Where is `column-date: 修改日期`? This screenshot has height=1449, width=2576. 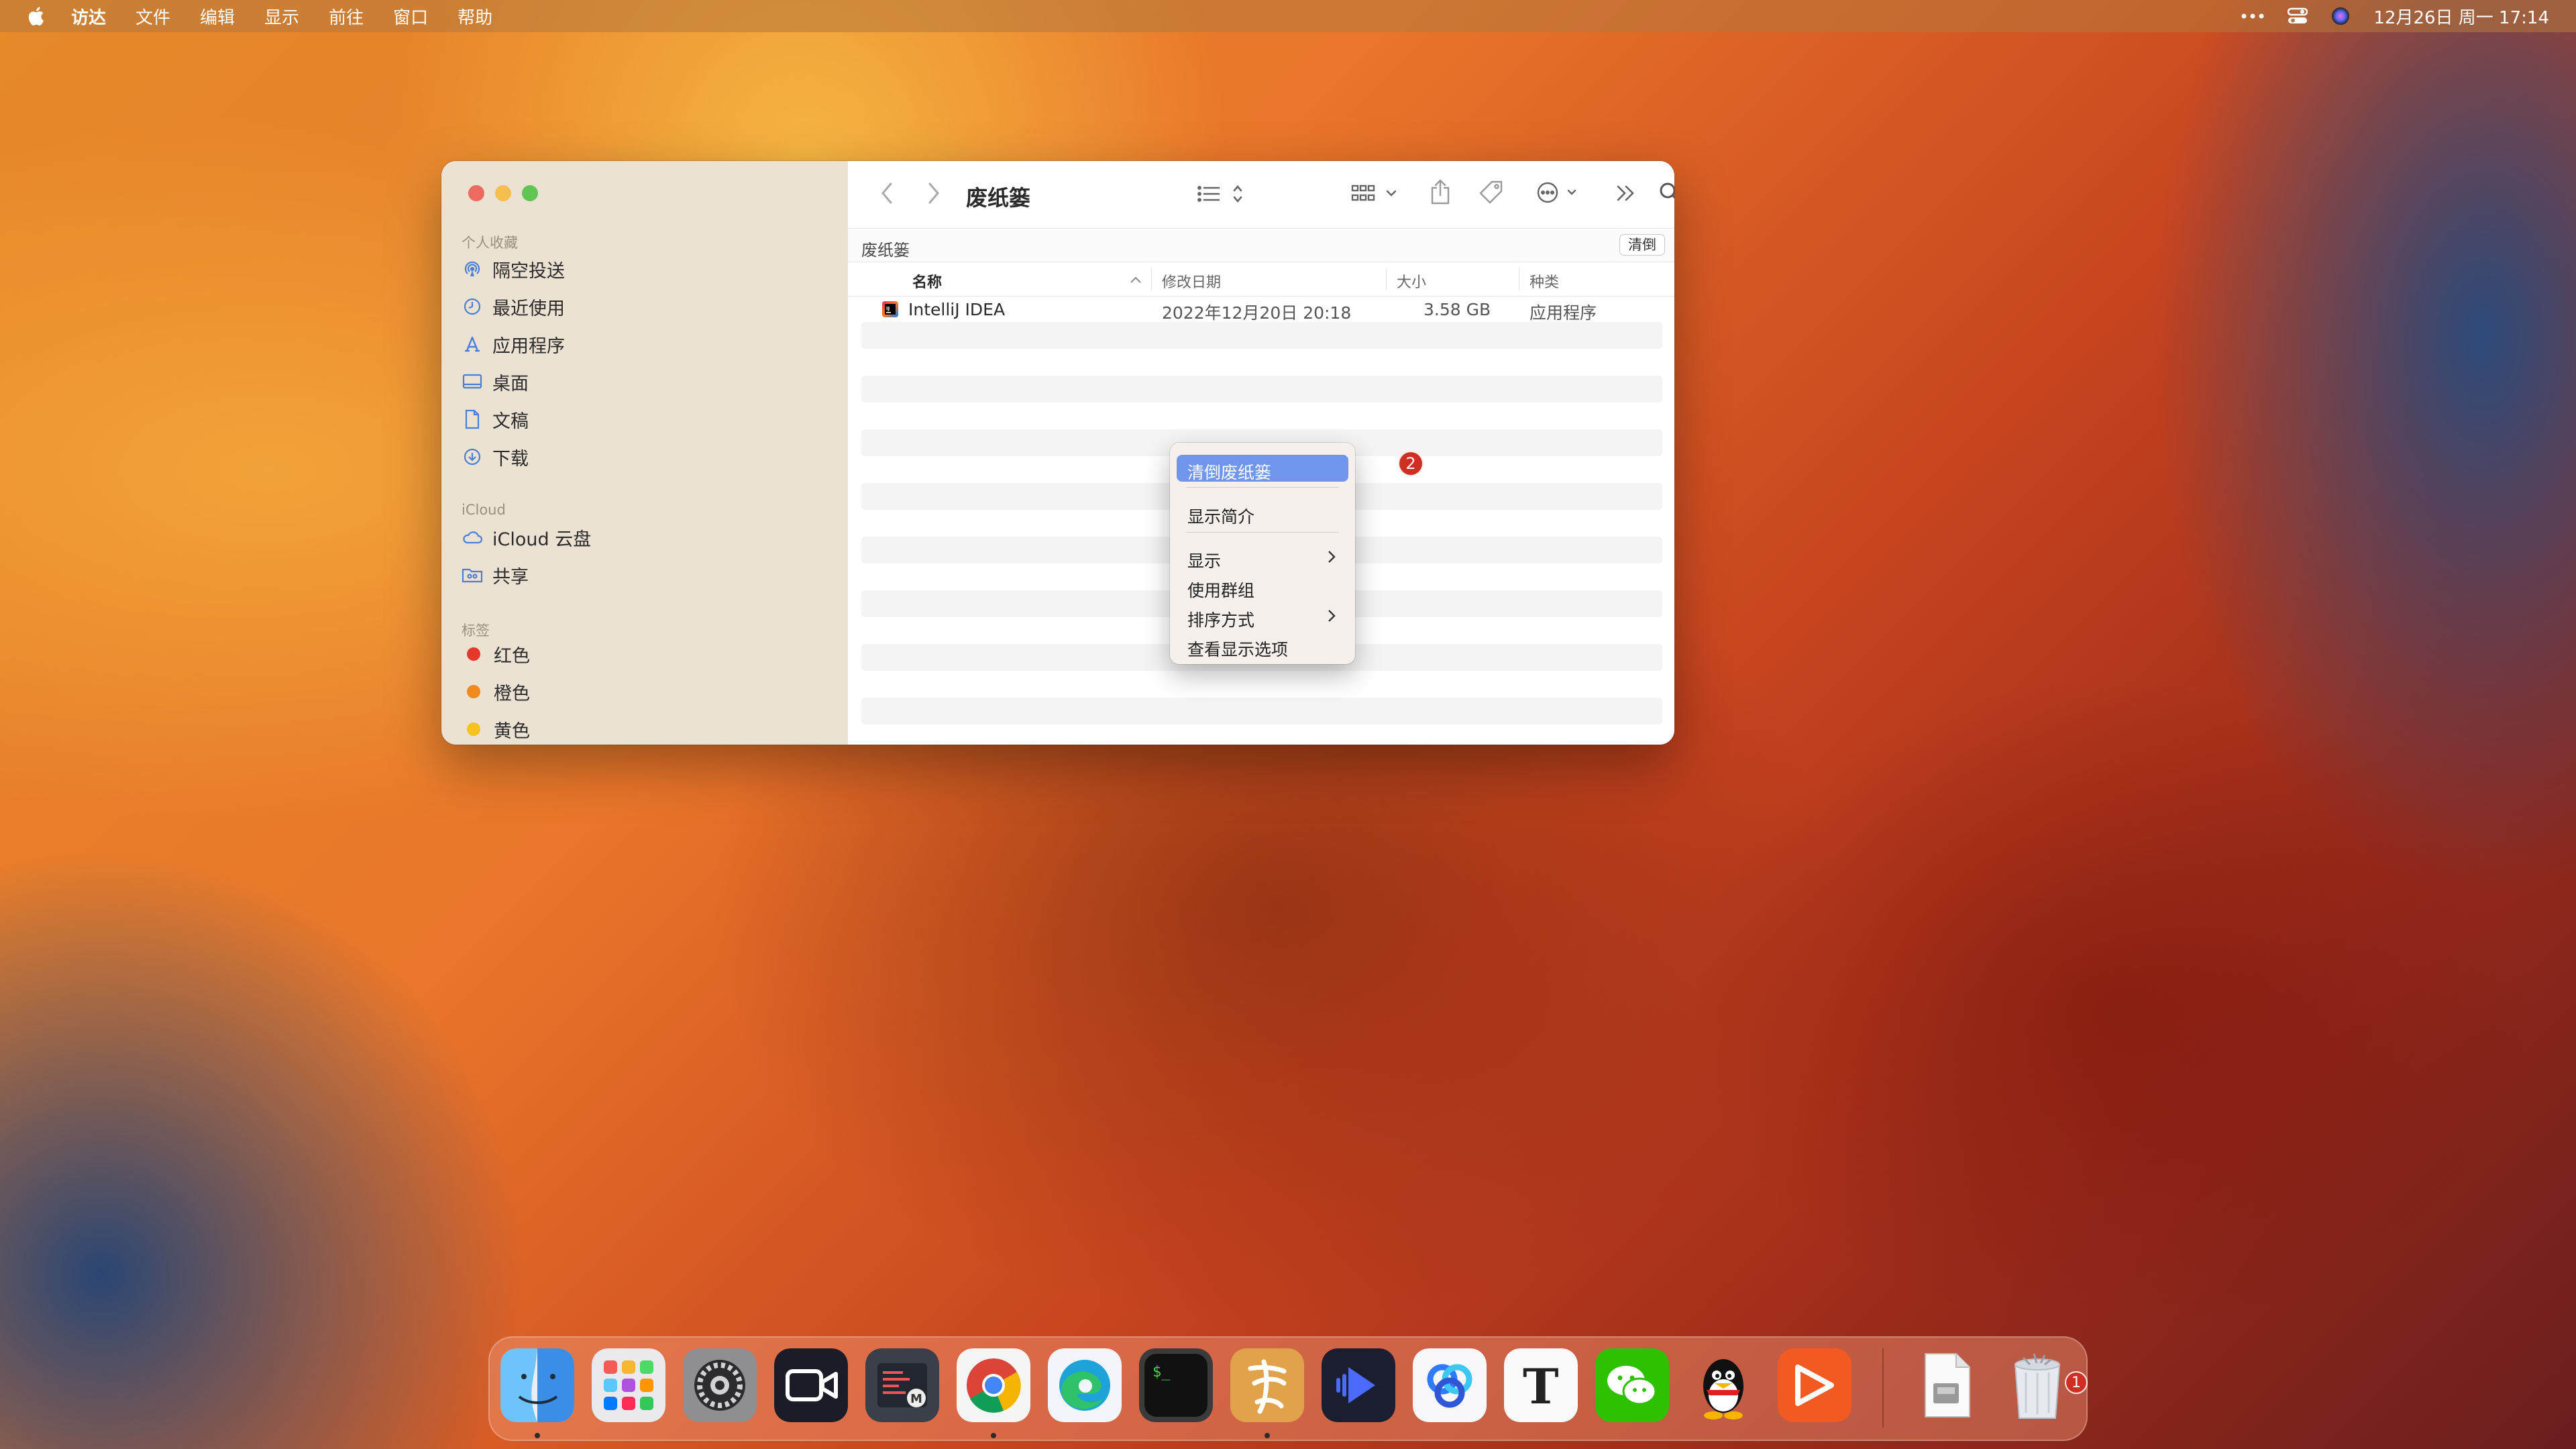
column-date: 修改日期 is located at coordinates (1191, 281).